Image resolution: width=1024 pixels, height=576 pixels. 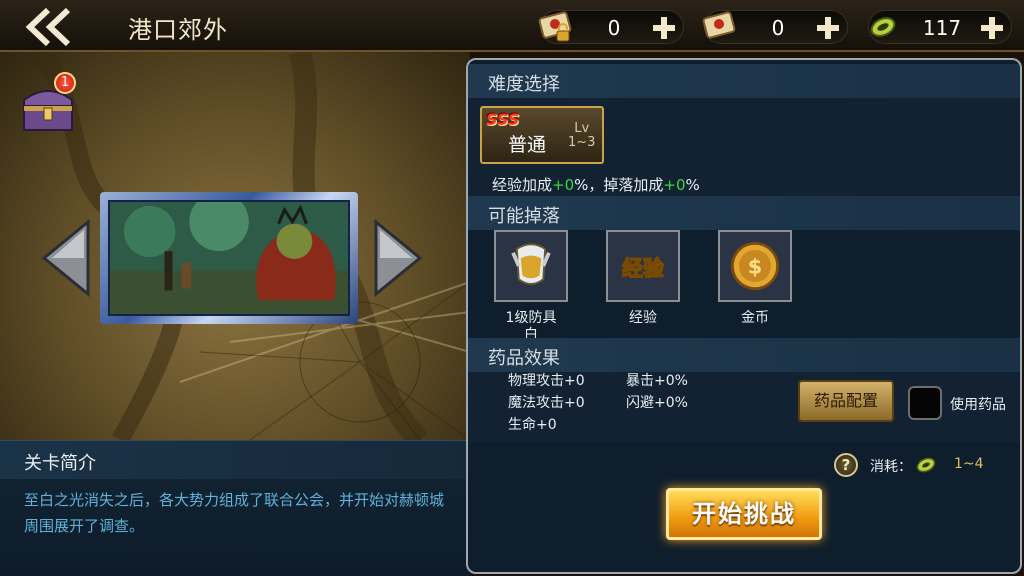 I want to click on page-title: 港口郊外, so click(x=178, y=30).